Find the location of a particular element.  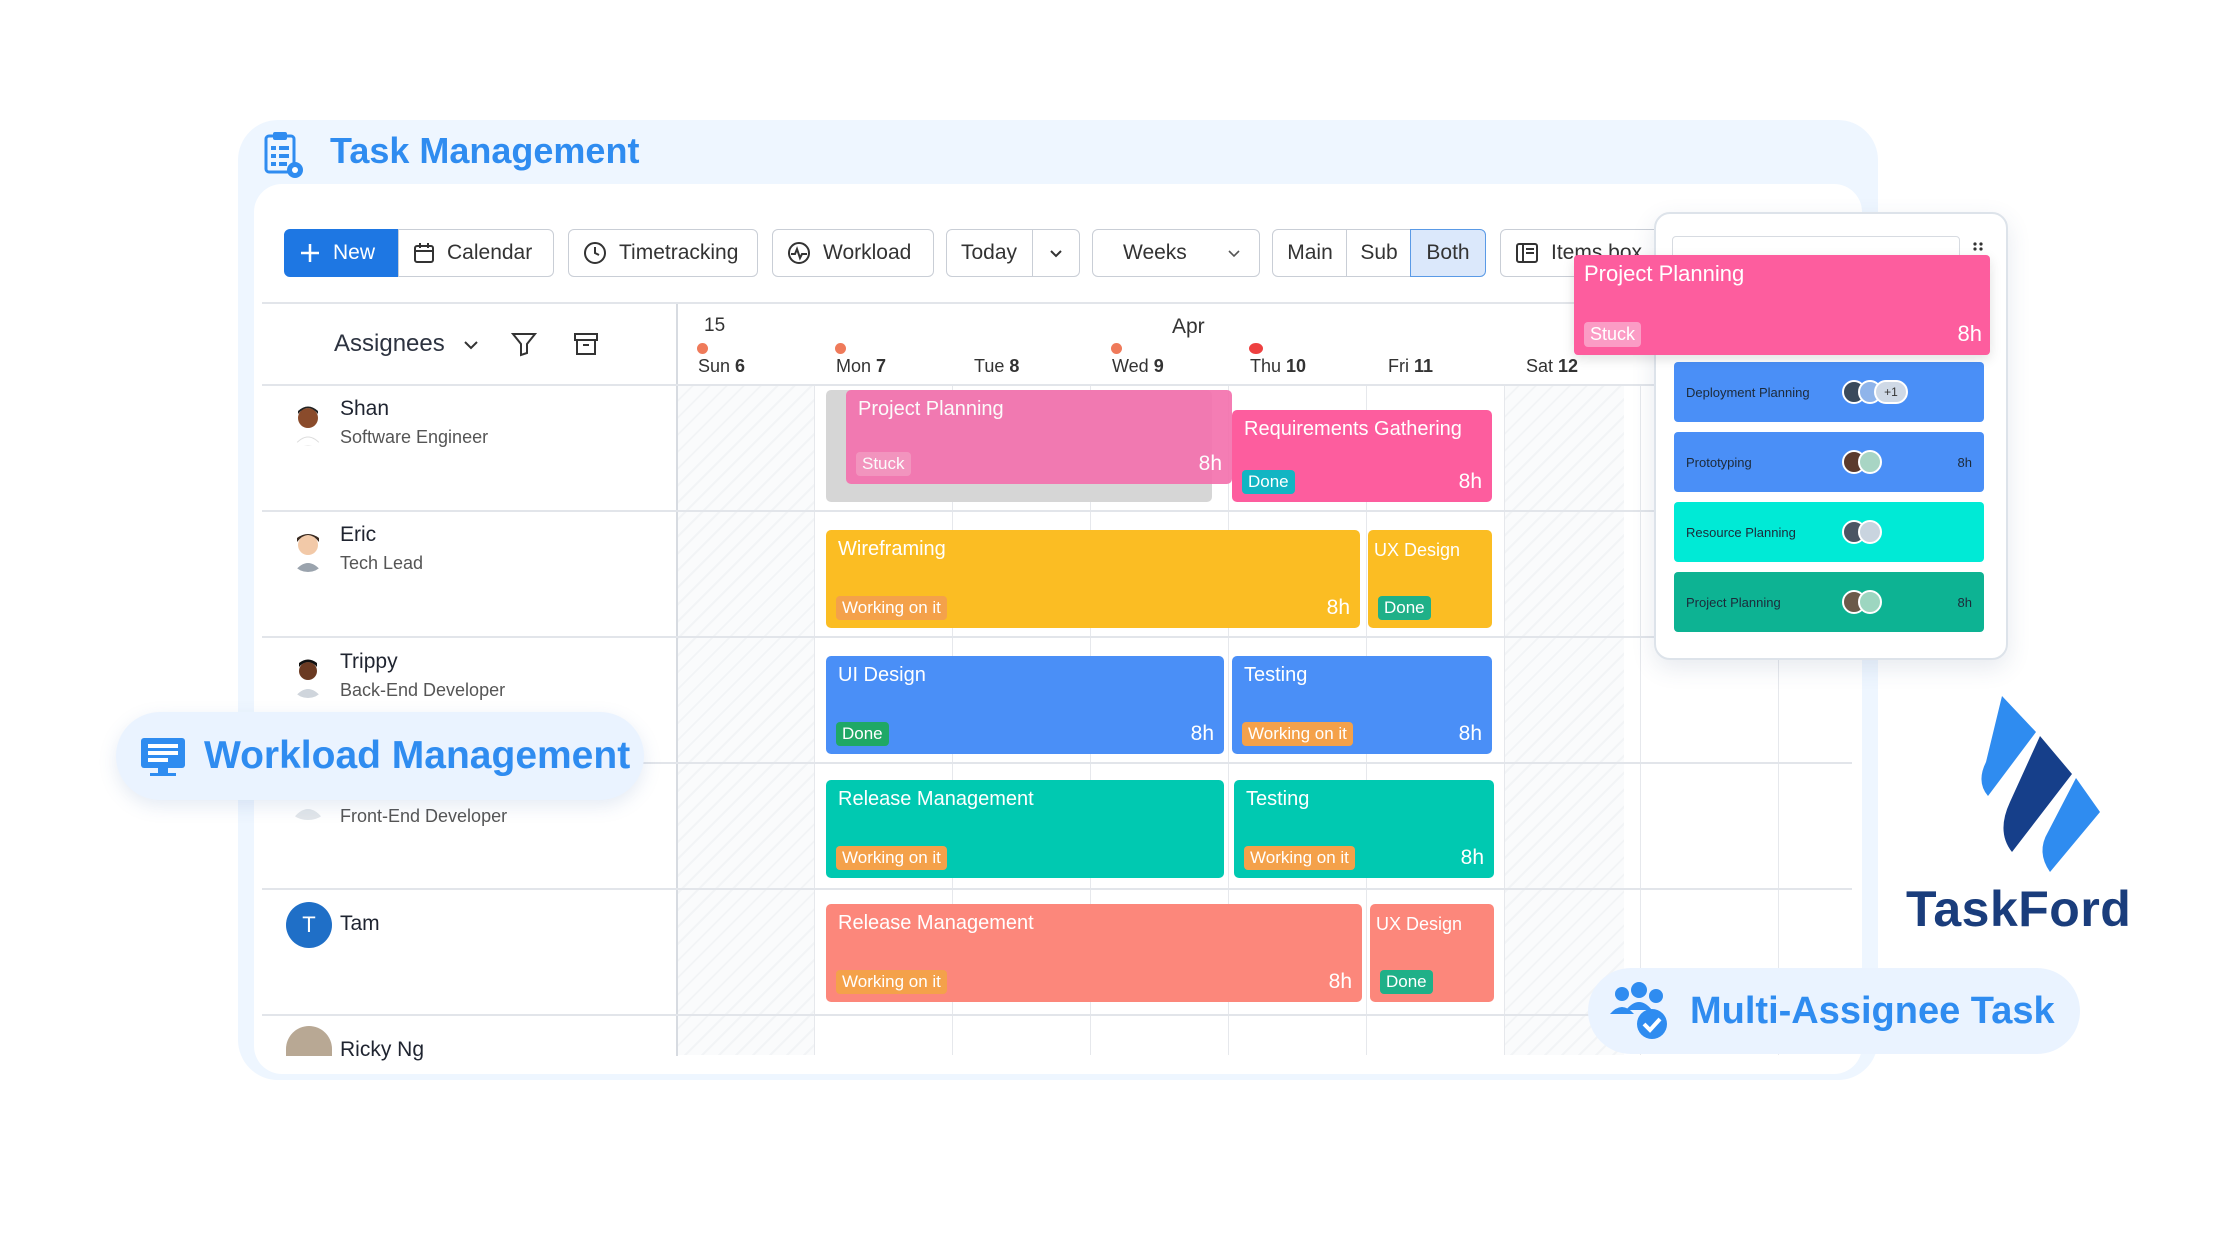

assignee-name: Trippy is located at coordinates (369, 661).